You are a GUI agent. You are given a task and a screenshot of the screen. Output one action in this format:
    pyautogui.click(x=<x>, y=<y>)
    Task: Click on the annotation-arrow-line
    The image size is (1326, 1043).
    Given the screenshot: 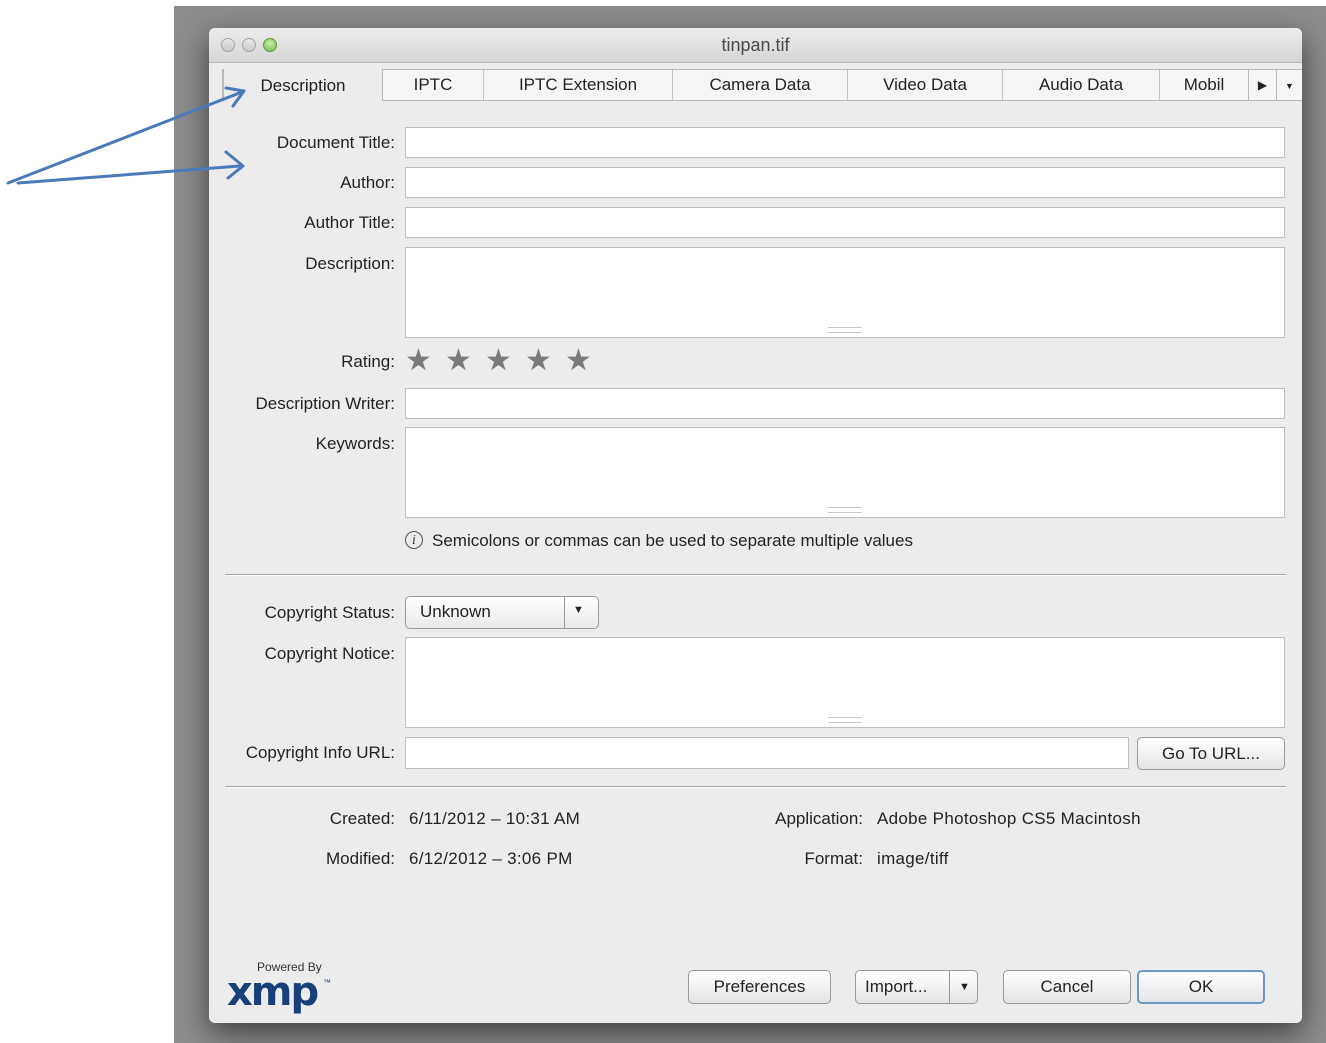 What is the action you would take?
    pyautogui.click(x=129, y=174)
    